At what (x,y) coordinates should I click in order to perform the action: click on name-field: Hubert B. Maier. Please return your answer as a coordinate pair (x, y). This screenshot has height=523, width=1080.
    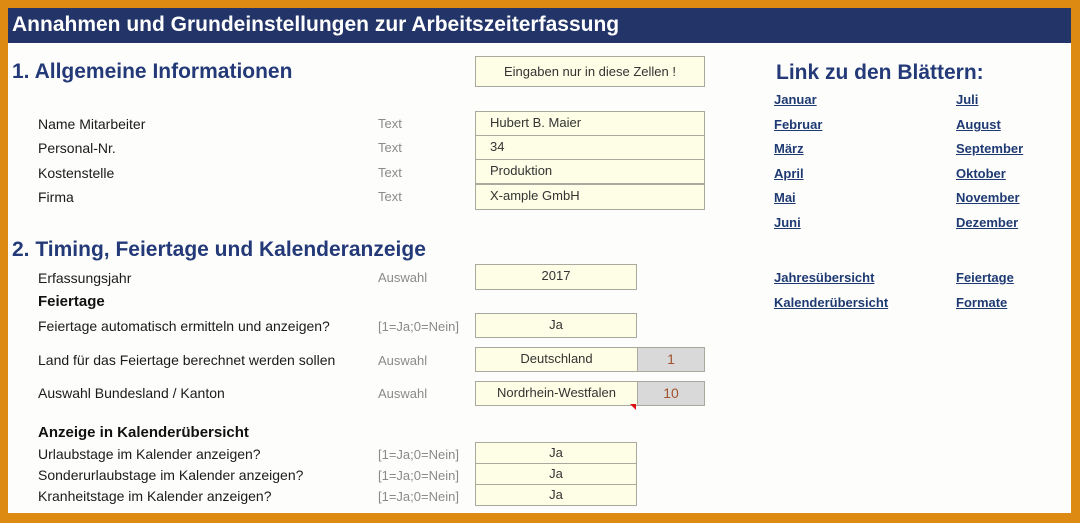
    Looking at the image, I should click on (590, 123).